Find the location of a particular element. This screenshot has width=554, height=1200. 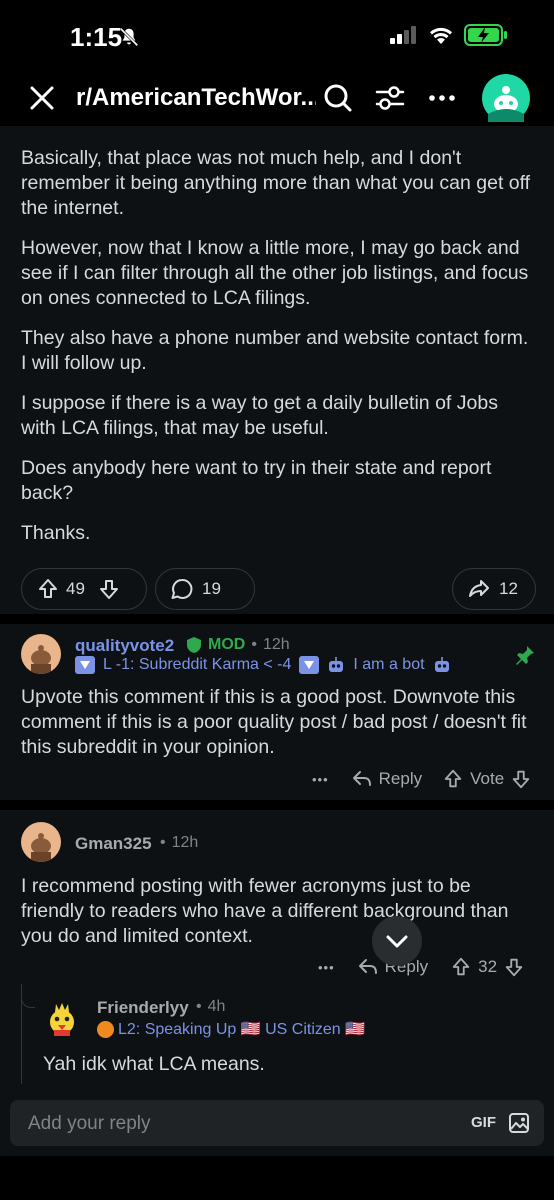

next-comment-button is located at coordinates (397, 941).